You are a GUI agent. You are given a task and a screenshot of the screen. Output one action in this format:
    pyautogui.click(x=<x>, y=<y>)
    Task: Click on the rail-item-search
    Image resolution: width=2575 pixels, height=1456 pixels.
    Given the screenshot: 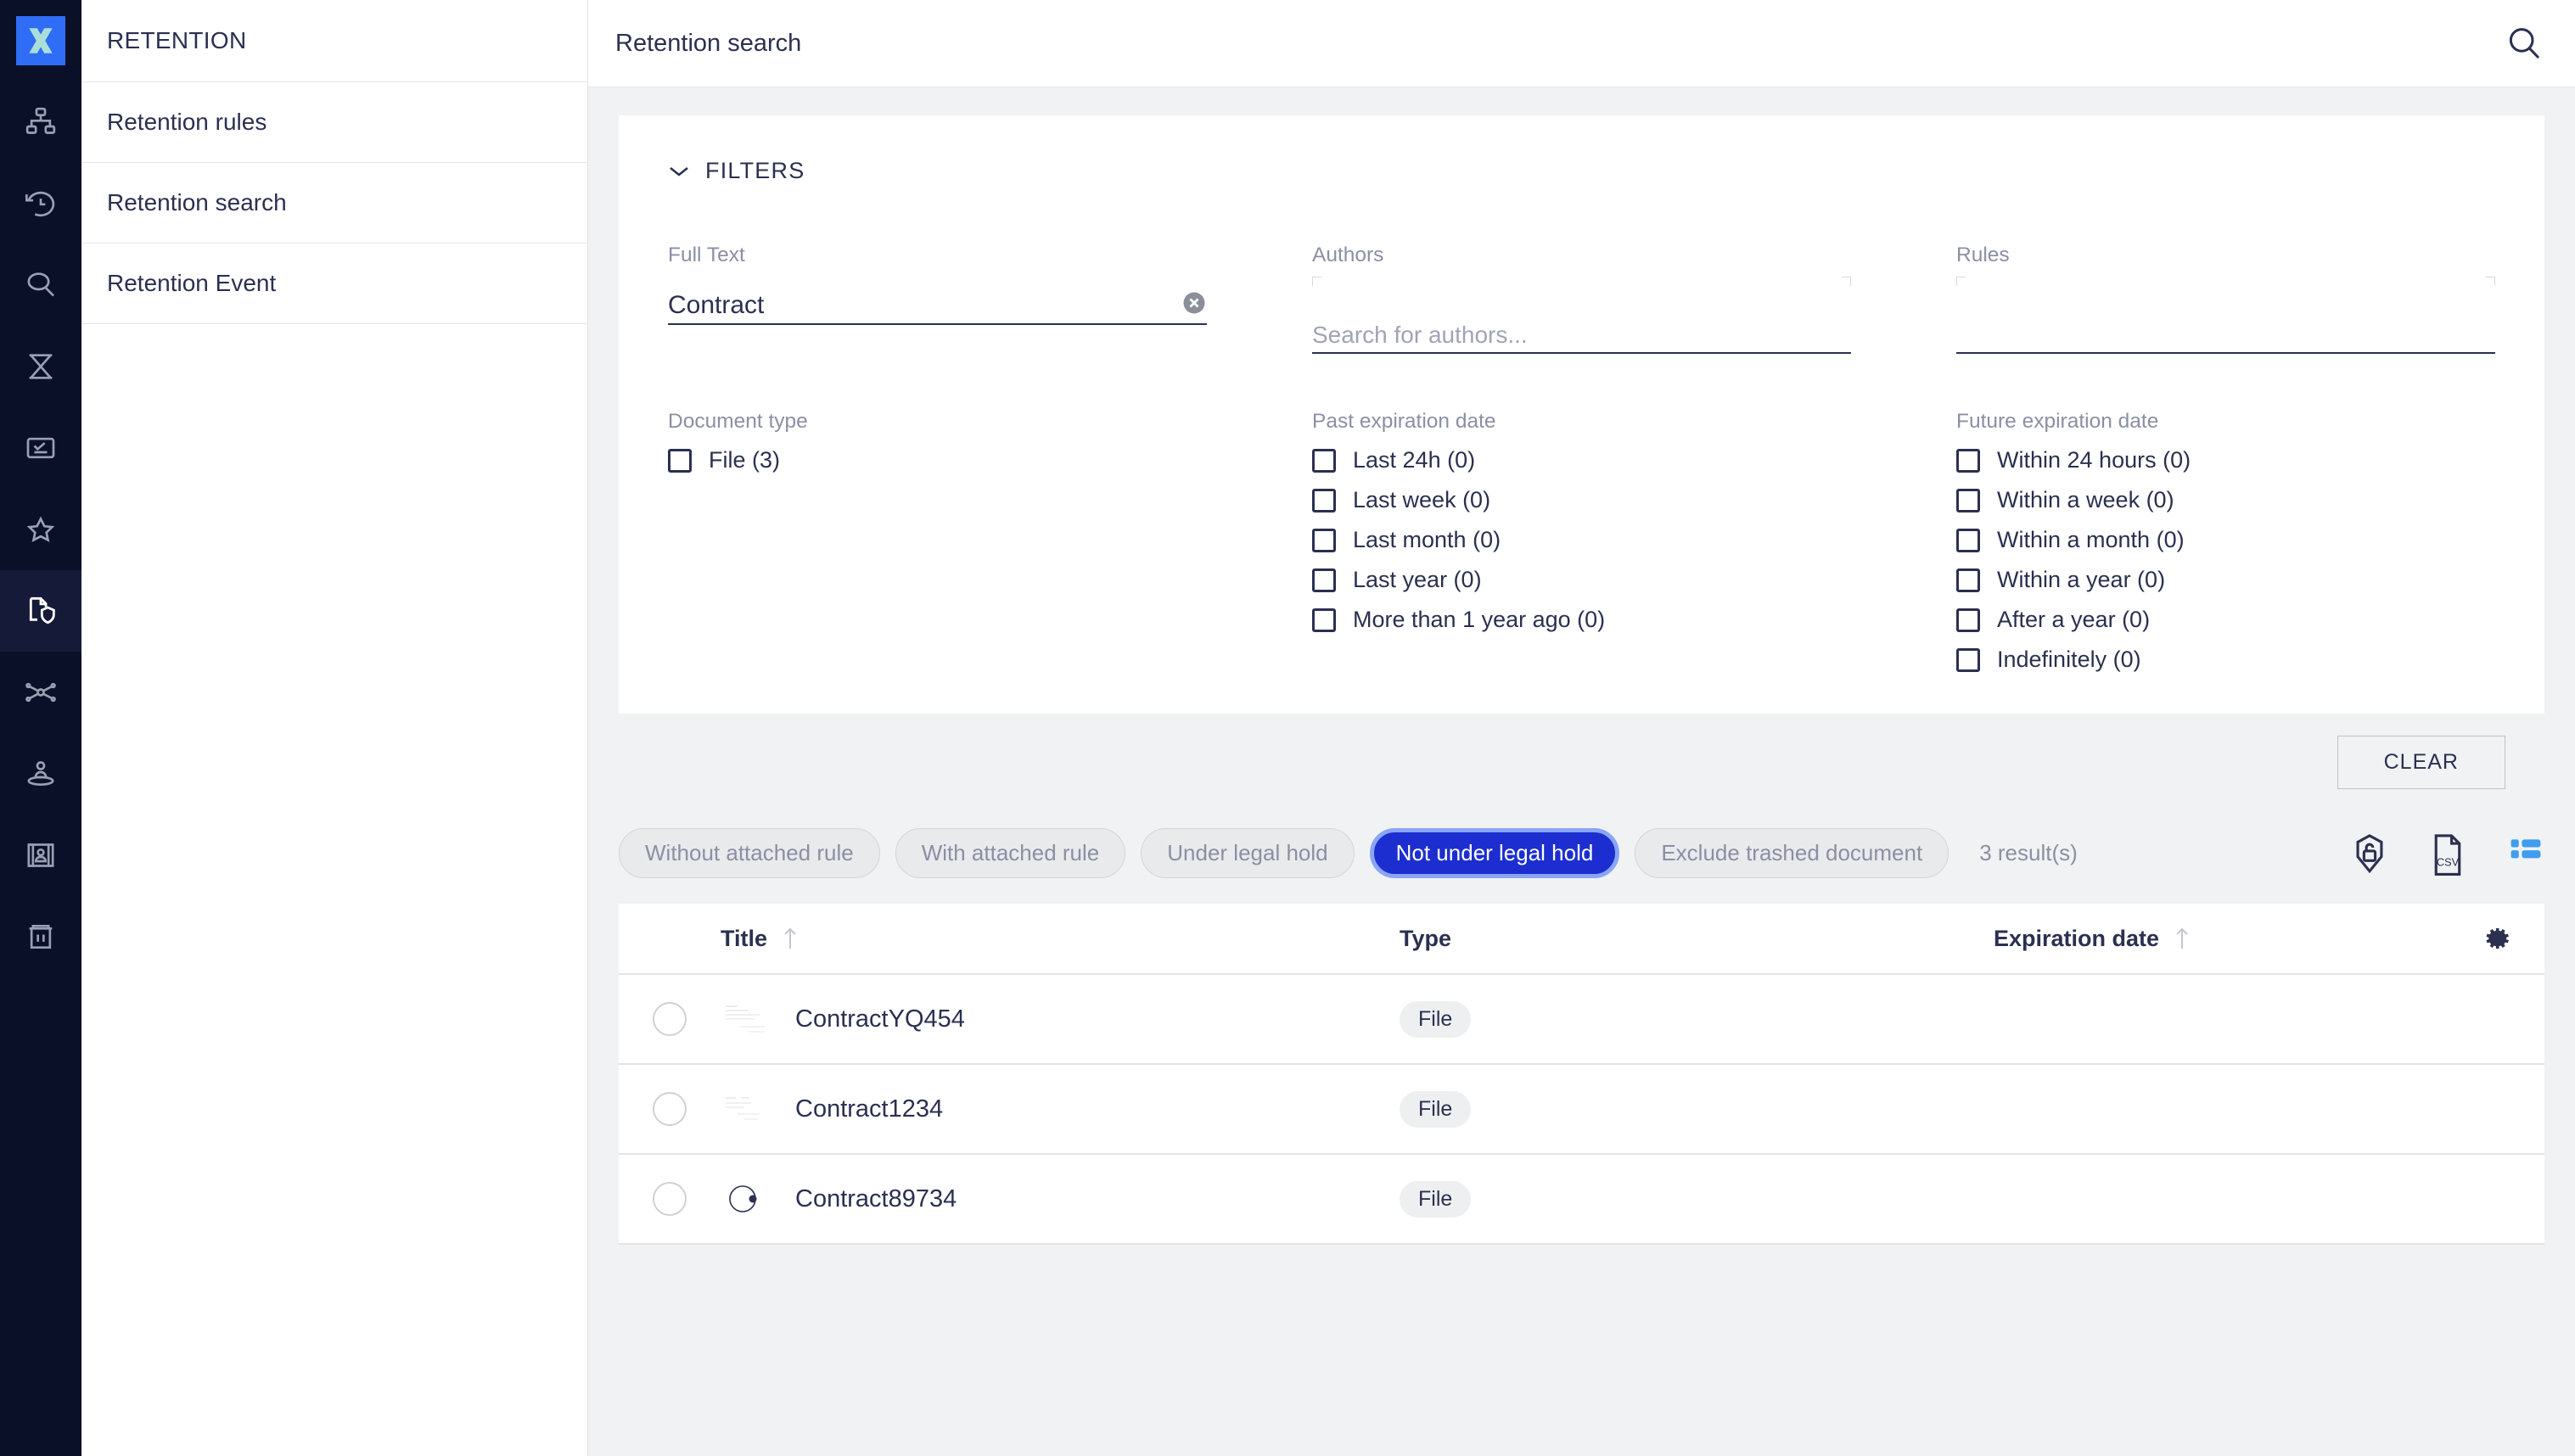 What is the action you would take?
    pyautogui.click(x=40, y=285)
    